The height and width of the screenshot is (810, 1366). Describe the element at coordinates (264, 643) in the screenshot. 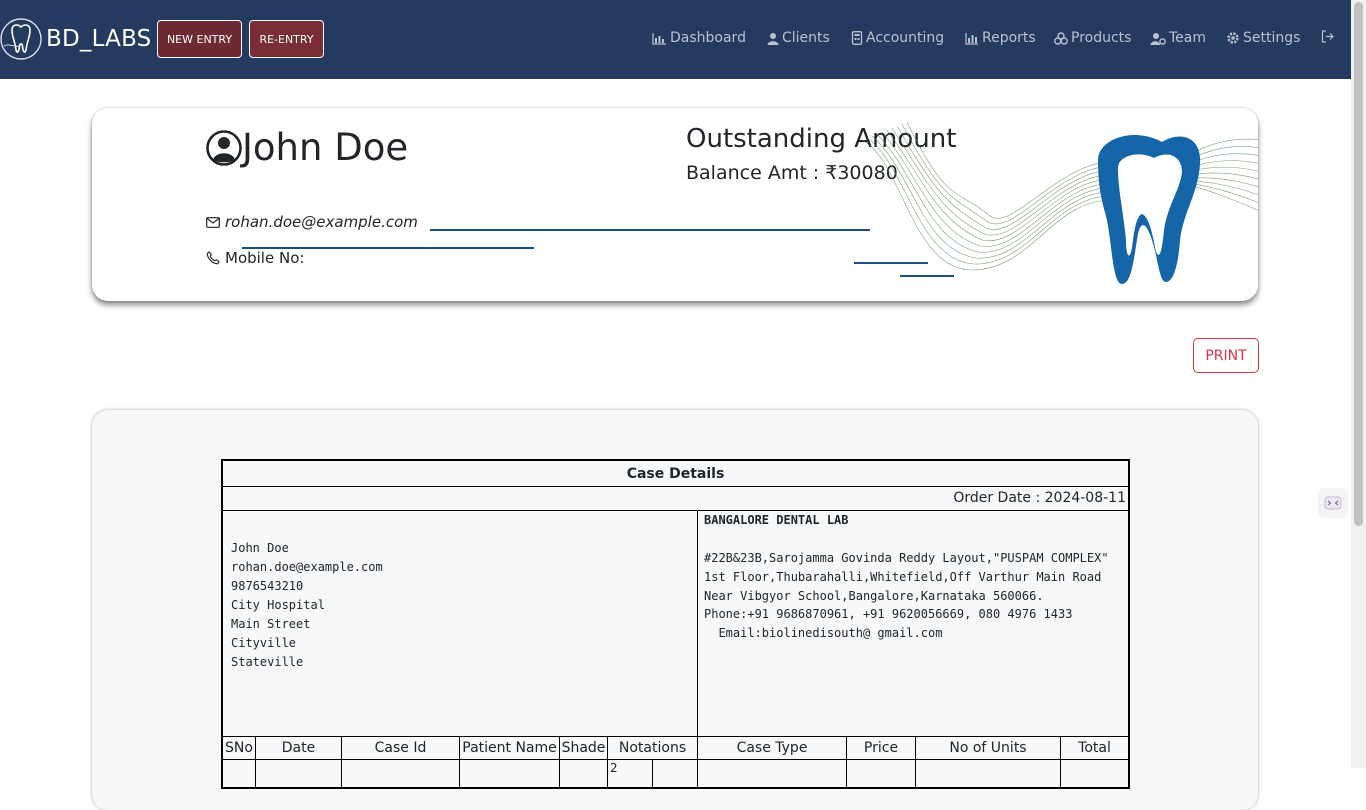

I see `client-address-line: Cityville` at that location.